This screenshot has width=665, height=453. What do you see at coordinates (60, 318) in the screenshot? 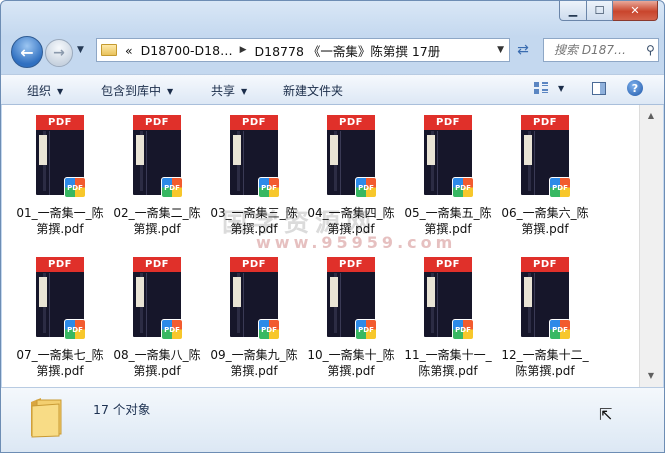
I see `file-item: PDF PDF 07_一斋集七_陈第撰.pdf` at bounding box center [60, 318].